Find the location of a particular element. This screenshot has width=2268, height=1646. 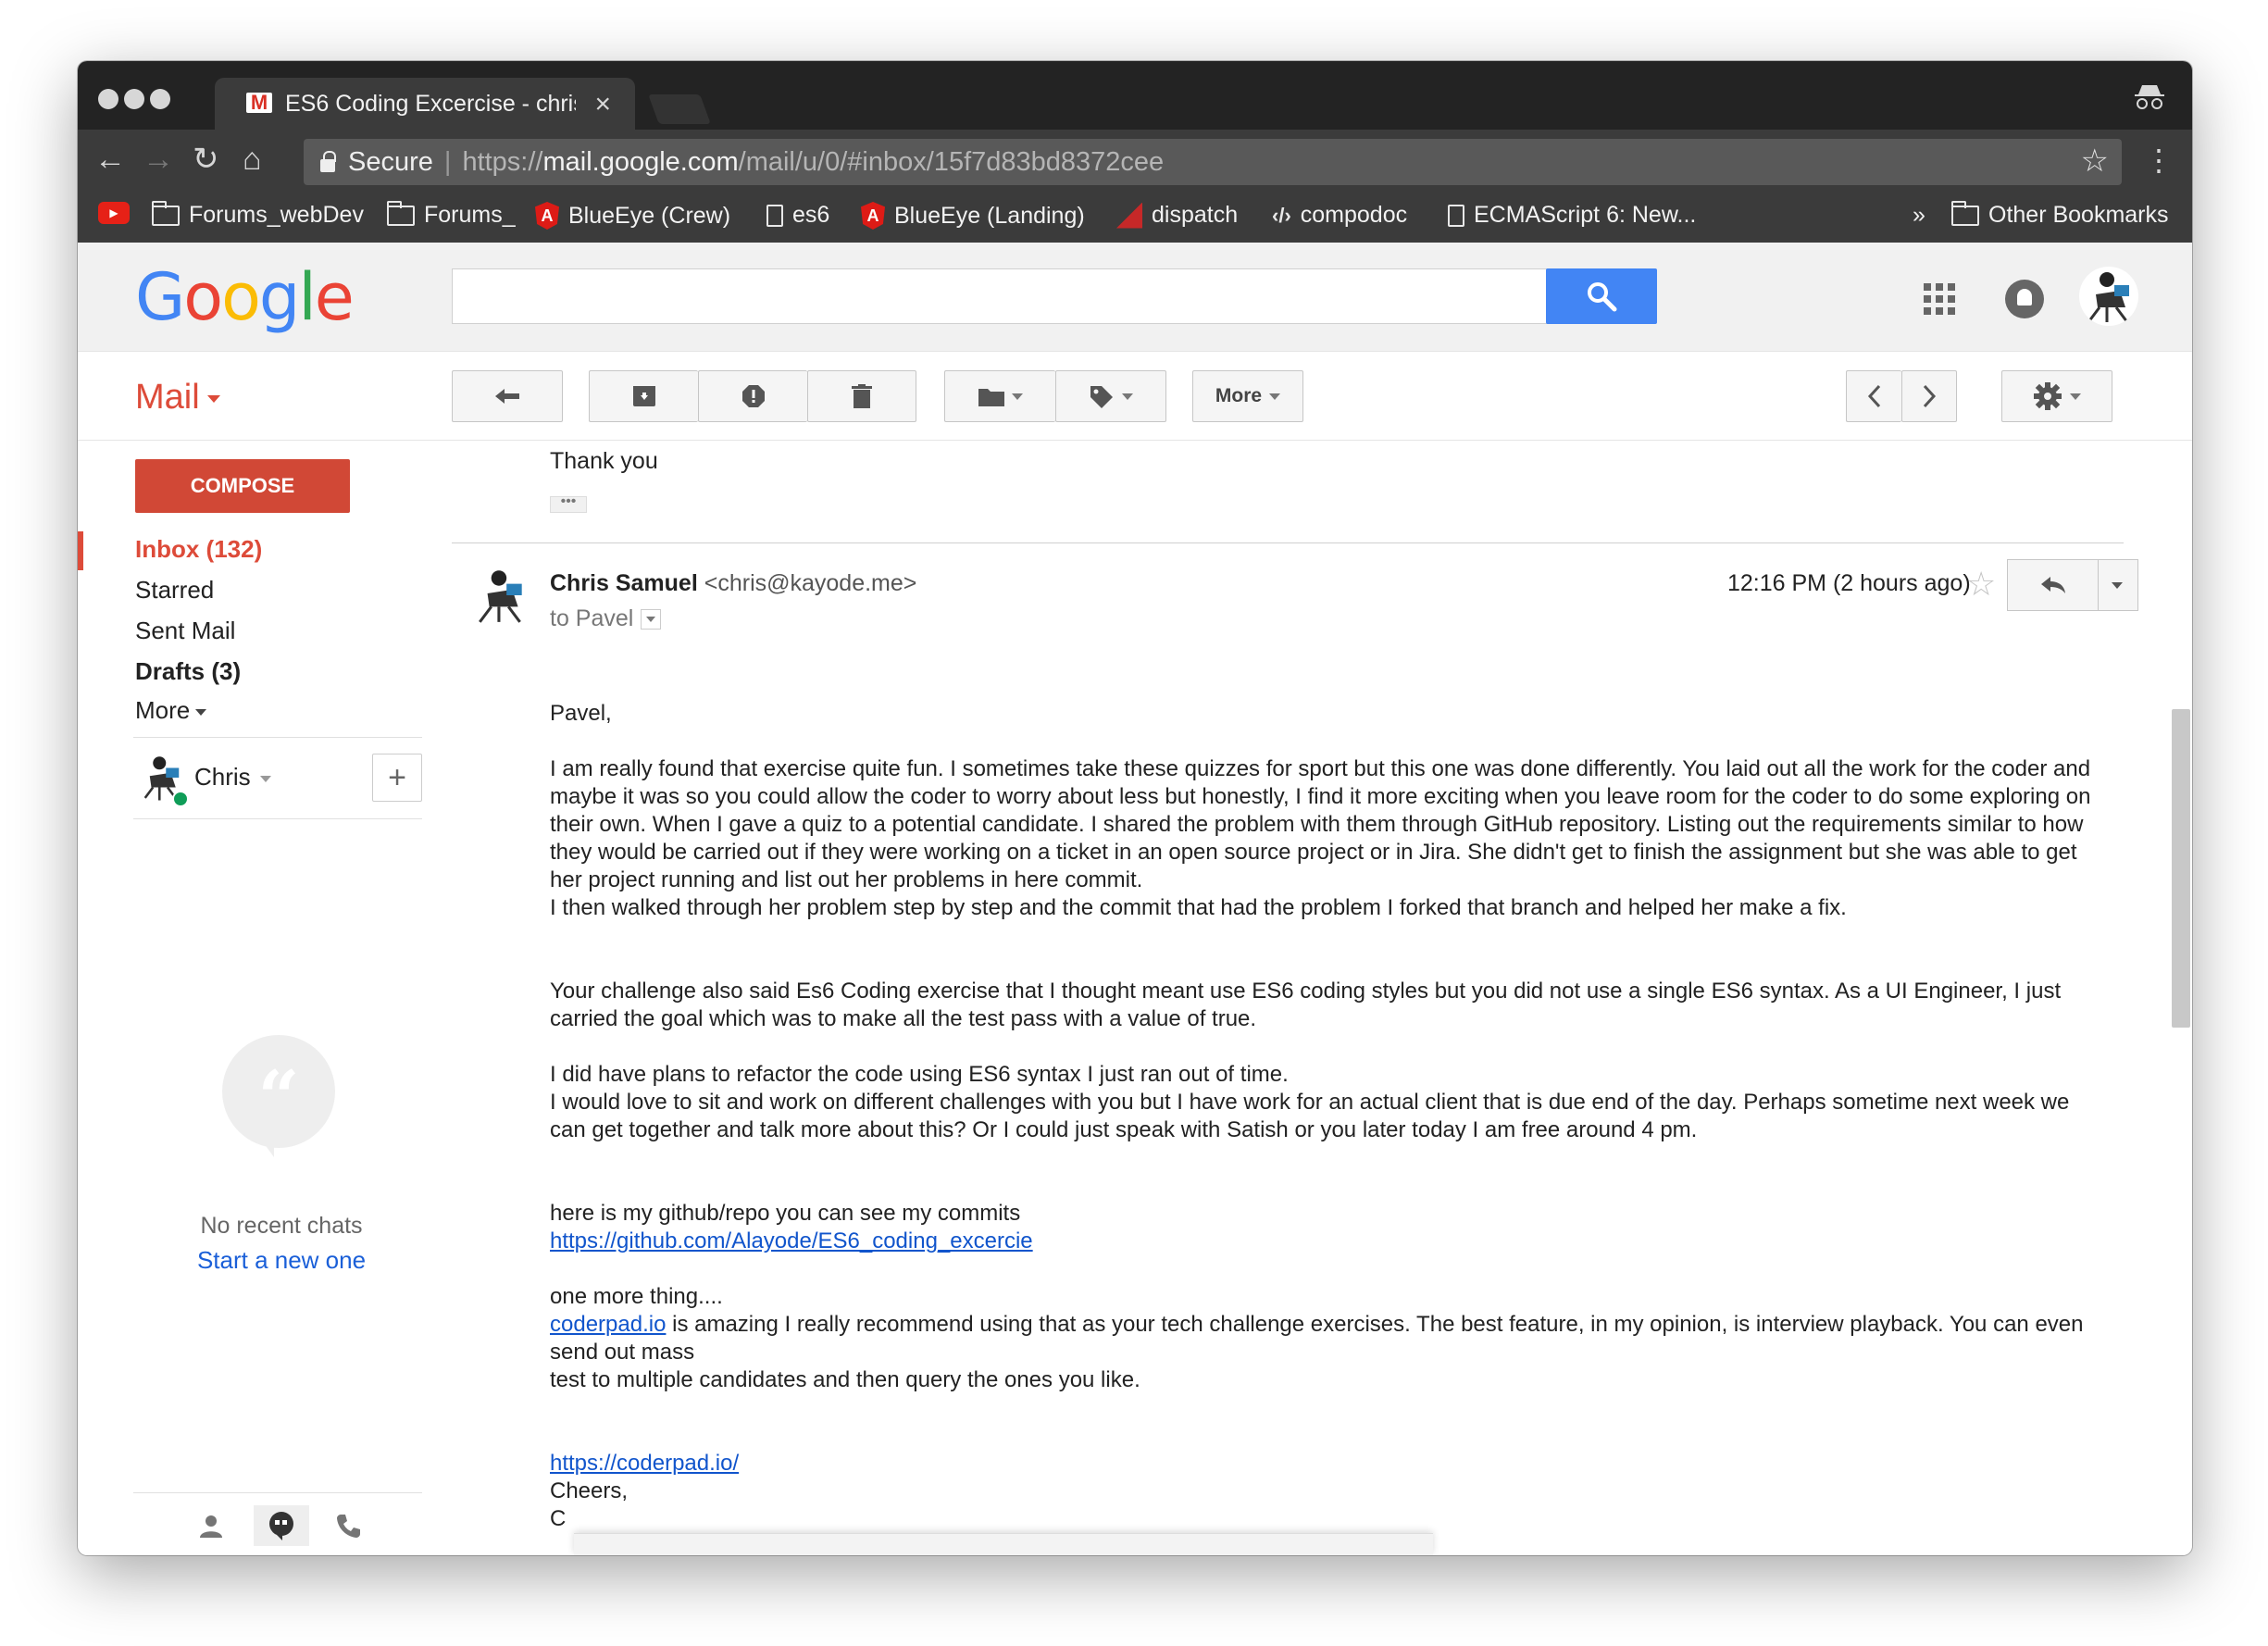

chevron-down-icon is located at coordinates (213, 398).